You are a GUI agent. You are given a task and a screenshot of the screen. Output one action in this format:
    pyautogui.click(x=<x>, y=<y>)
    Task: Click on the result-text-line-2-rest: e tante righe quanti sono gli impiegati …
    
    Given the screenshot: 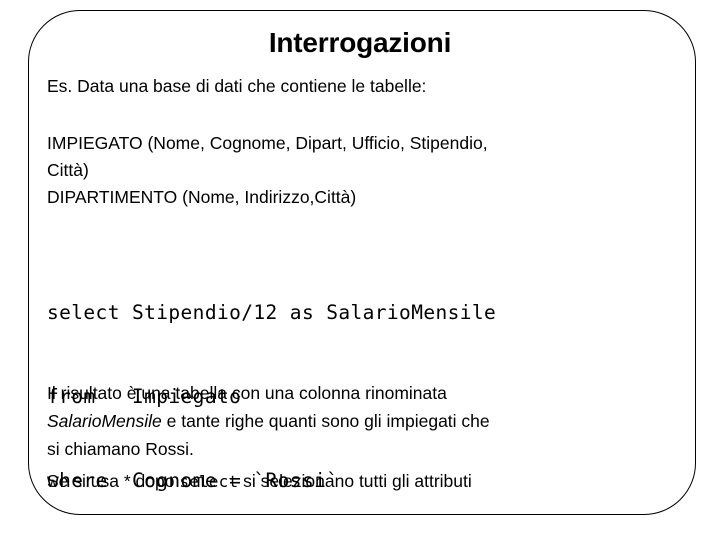 What is the action you would take?
    pyautogui.click(x=325, y=421)
    